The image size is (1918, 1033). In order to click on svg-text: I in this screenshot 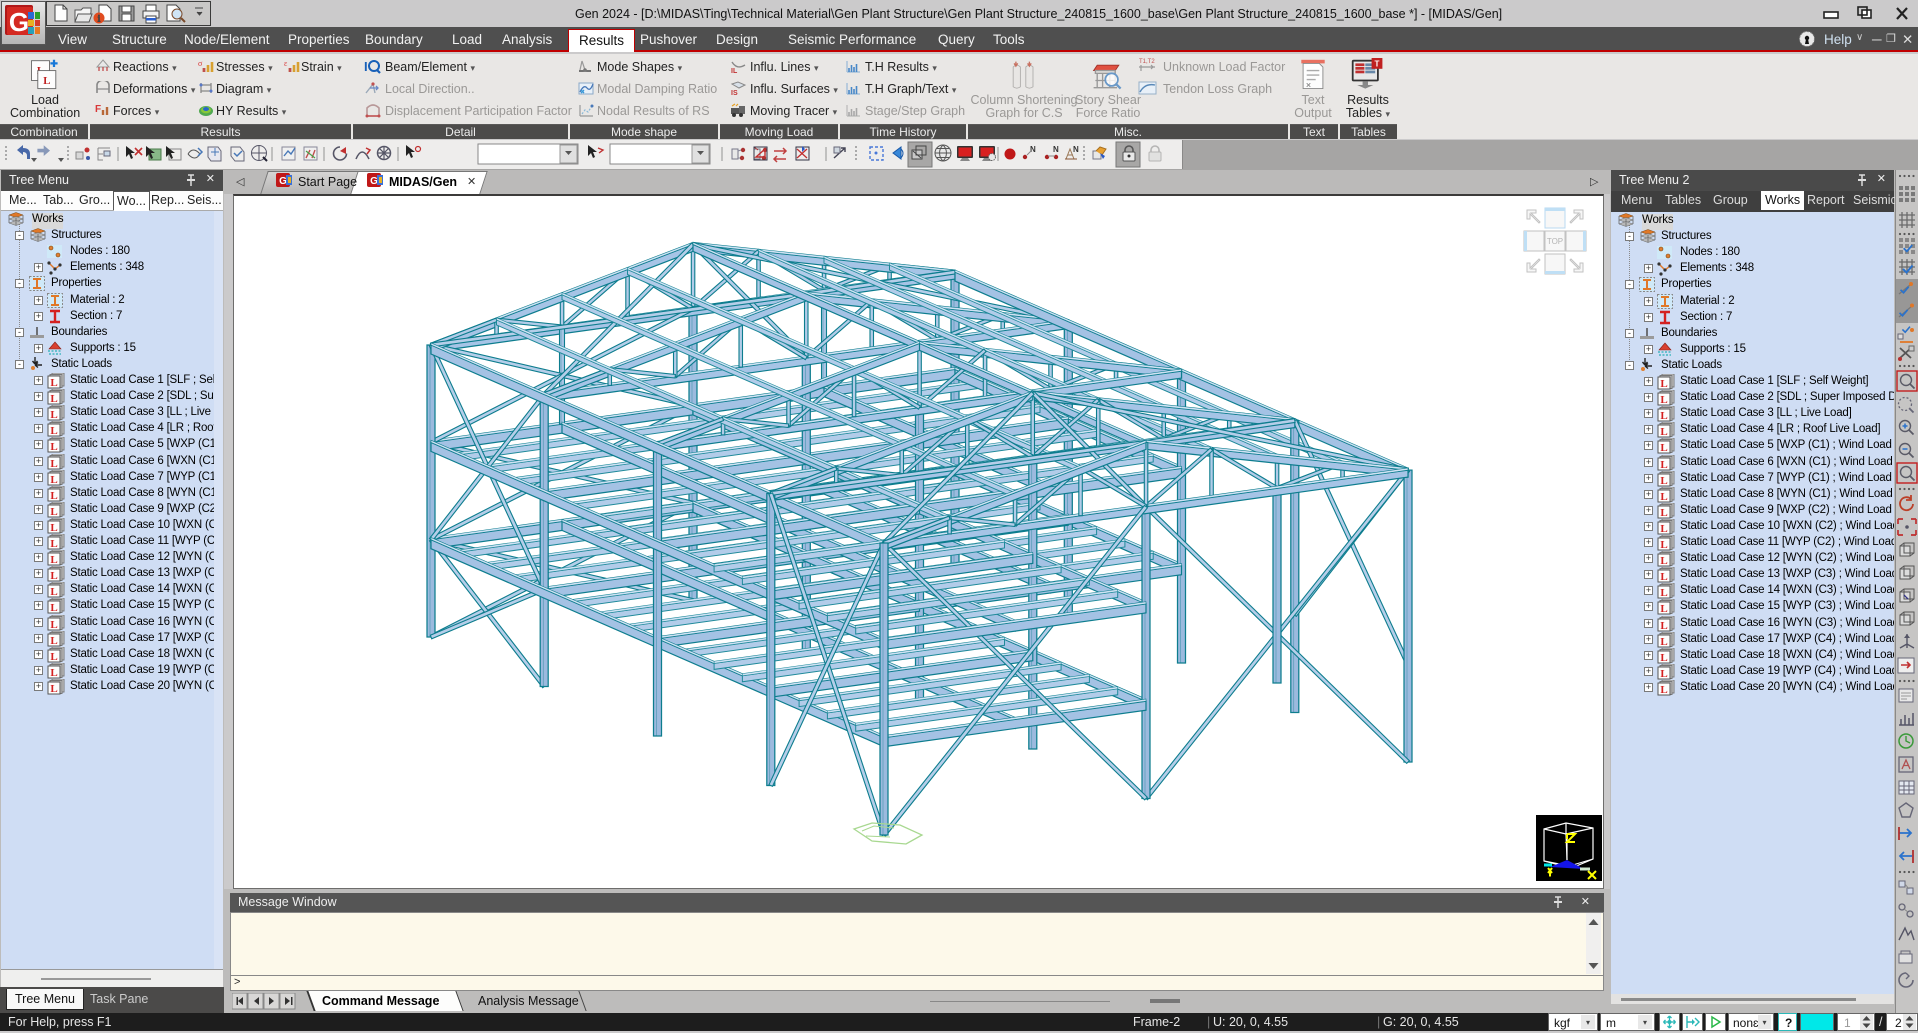, I will do `click(366, 66)`.